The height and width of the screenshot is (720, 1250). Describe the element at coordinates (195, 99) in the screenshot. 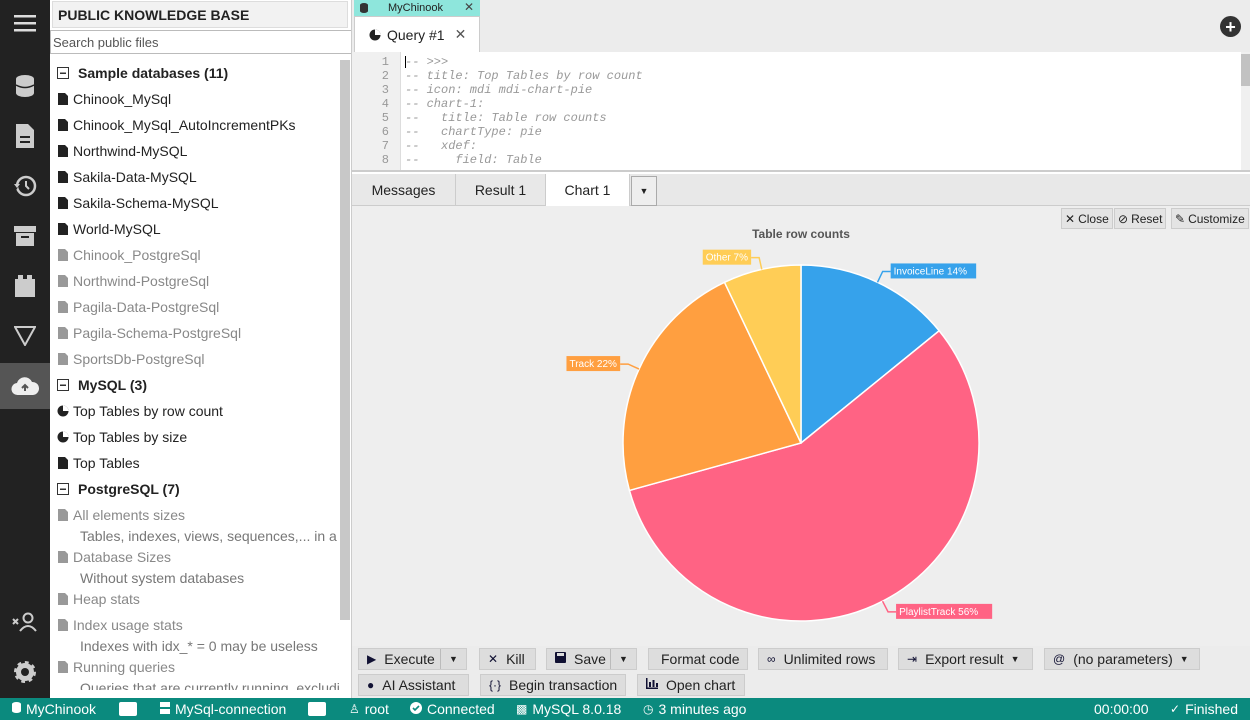

I see `list-item: Chinook_MySql` at that location.